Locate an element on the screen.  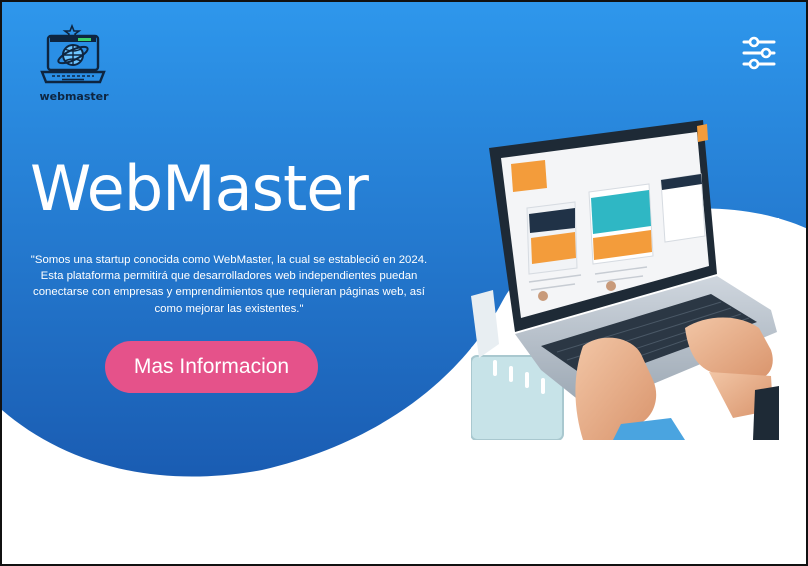
brand-logo: webmaster is located at coordinates (74, 65).